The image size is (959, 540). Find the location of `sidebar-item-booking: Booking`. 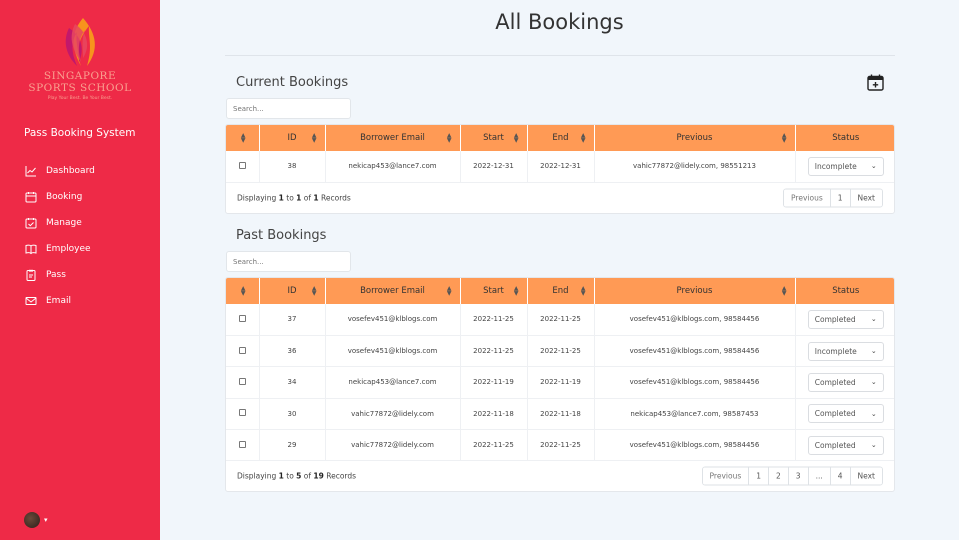

sidebar-item-booking: Booking is located at coordinates (89, 197).